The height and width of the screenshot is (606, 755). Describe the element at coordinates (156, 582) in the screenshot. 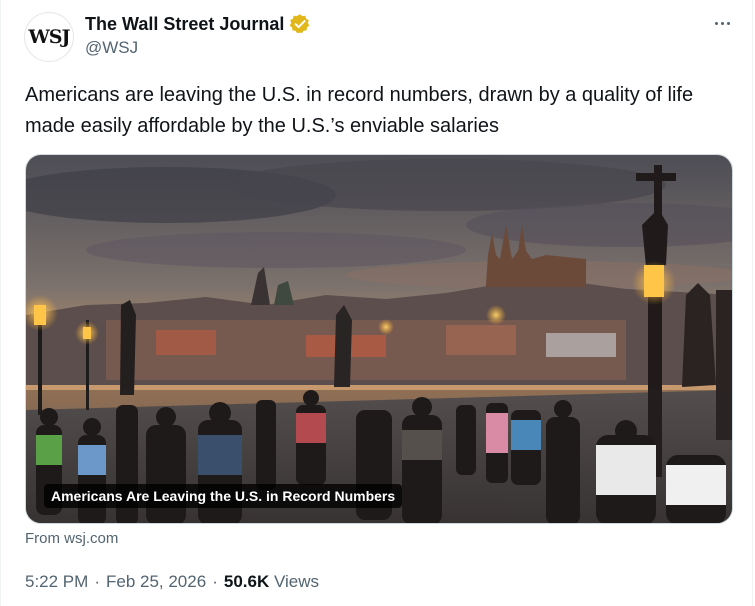

I see `tweet-date: Feb 25, 2026` at that location.